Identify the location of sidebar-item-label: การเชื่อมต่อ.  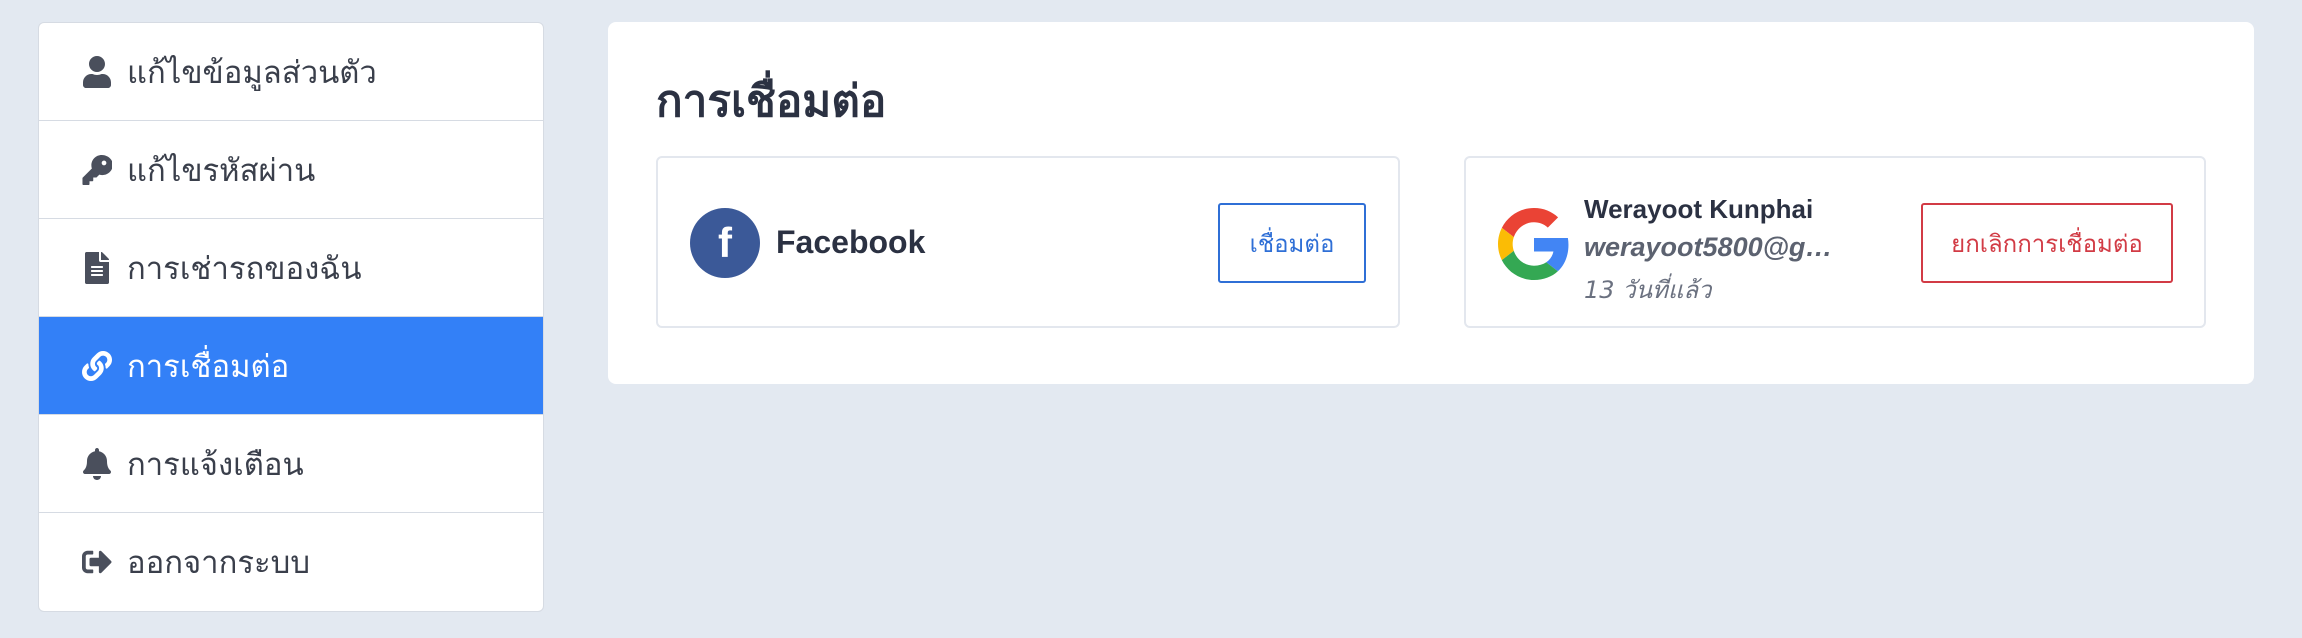
(208, 366).